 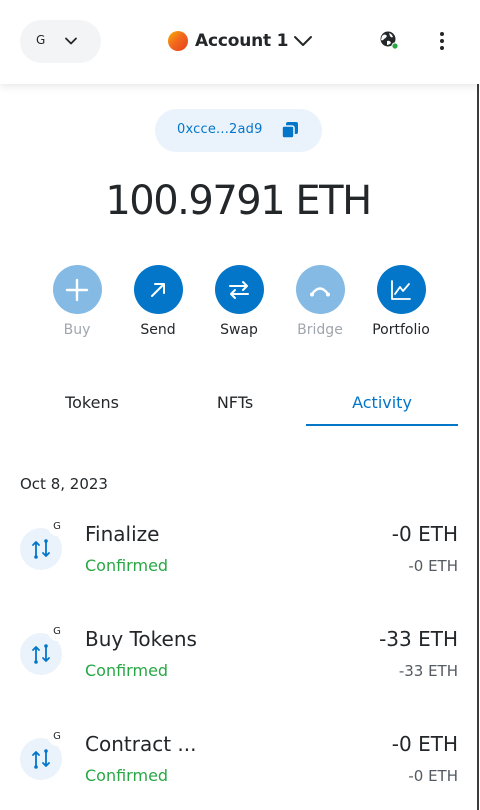 What do you see at coordinates (122, 534) in the screenshot?
I see `transaction-title: Finalize` at bounding box center [122, 534].